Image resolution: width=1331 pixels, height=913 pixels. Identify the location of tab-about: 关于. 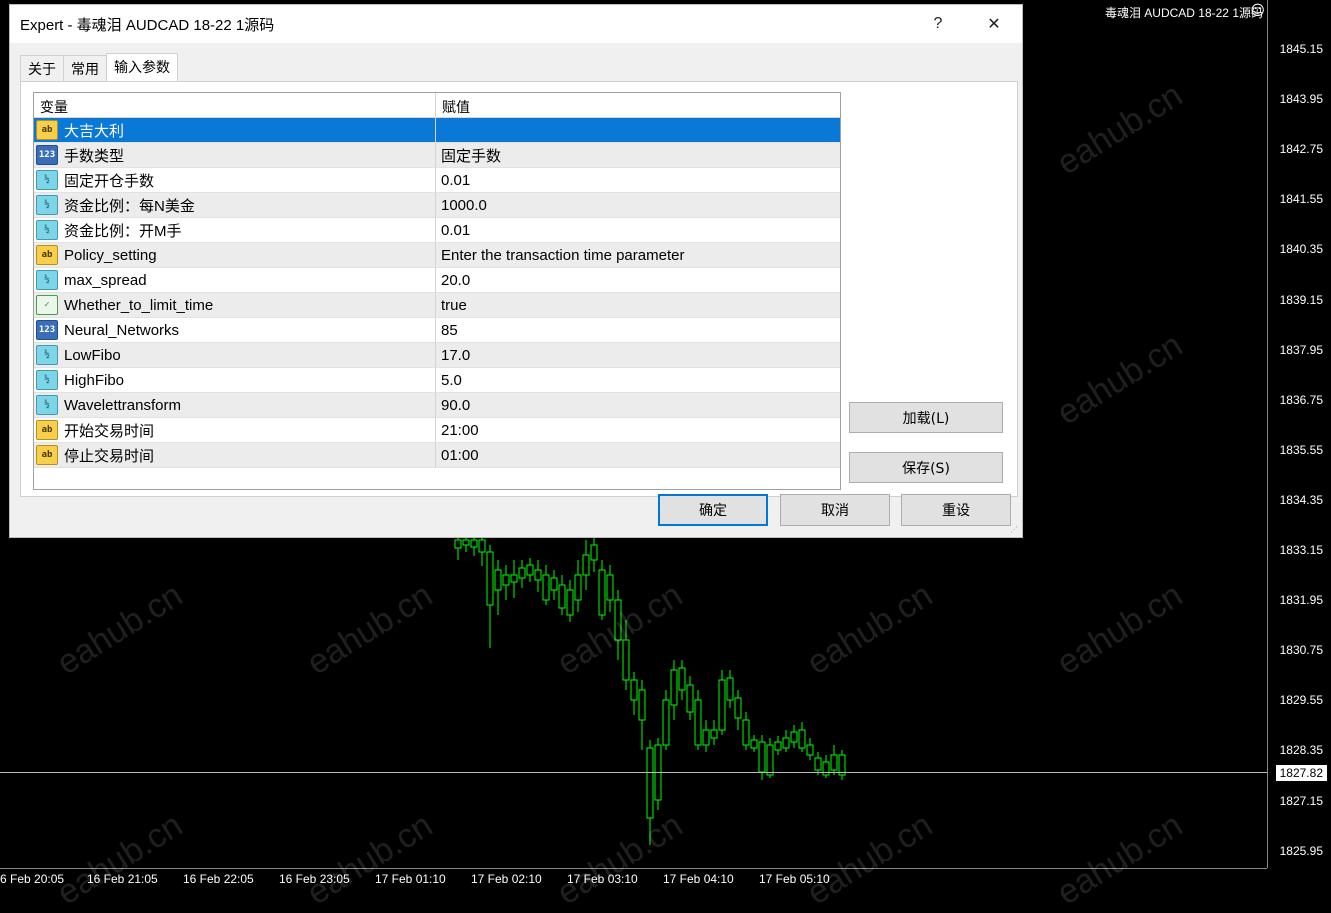
(42, 69).